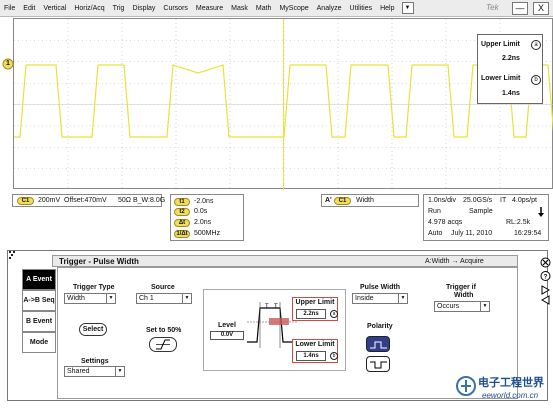 The height and width of the screenshot is (409, 553). I want to click on menu-horiz-acq: Horiz/Acq, so click(89, 8).